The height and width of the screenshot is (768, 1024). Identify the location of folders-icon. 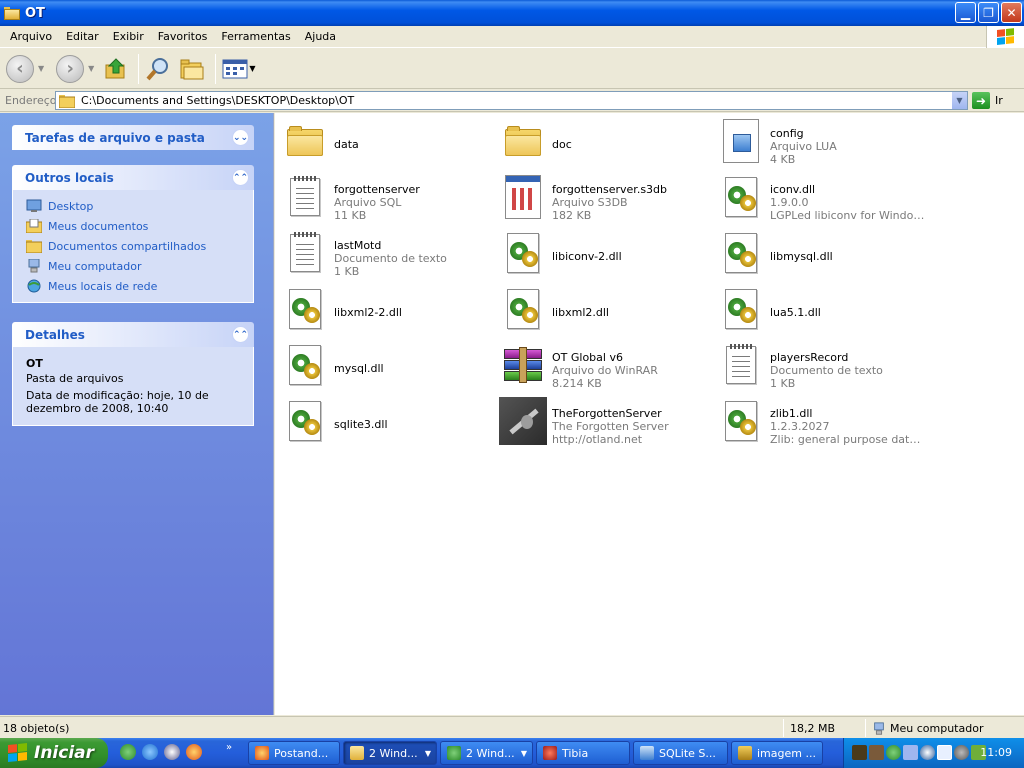
(192, 69).